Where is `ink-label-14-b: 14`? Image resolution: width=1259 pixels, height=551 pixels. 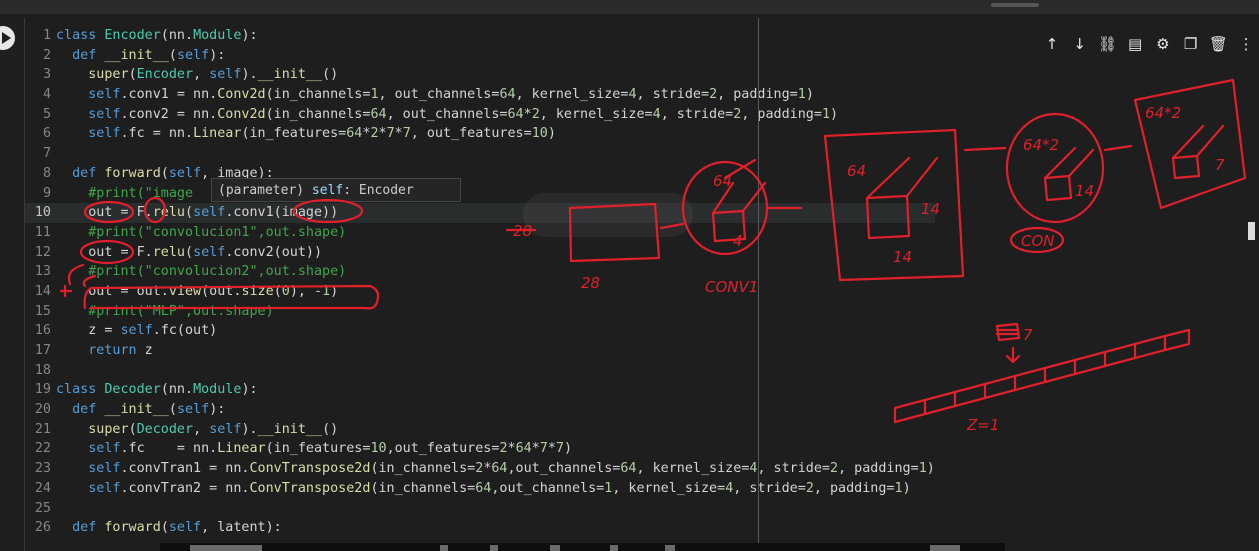
ink-label-14-b: 14 is located at coordinates (902, 257).